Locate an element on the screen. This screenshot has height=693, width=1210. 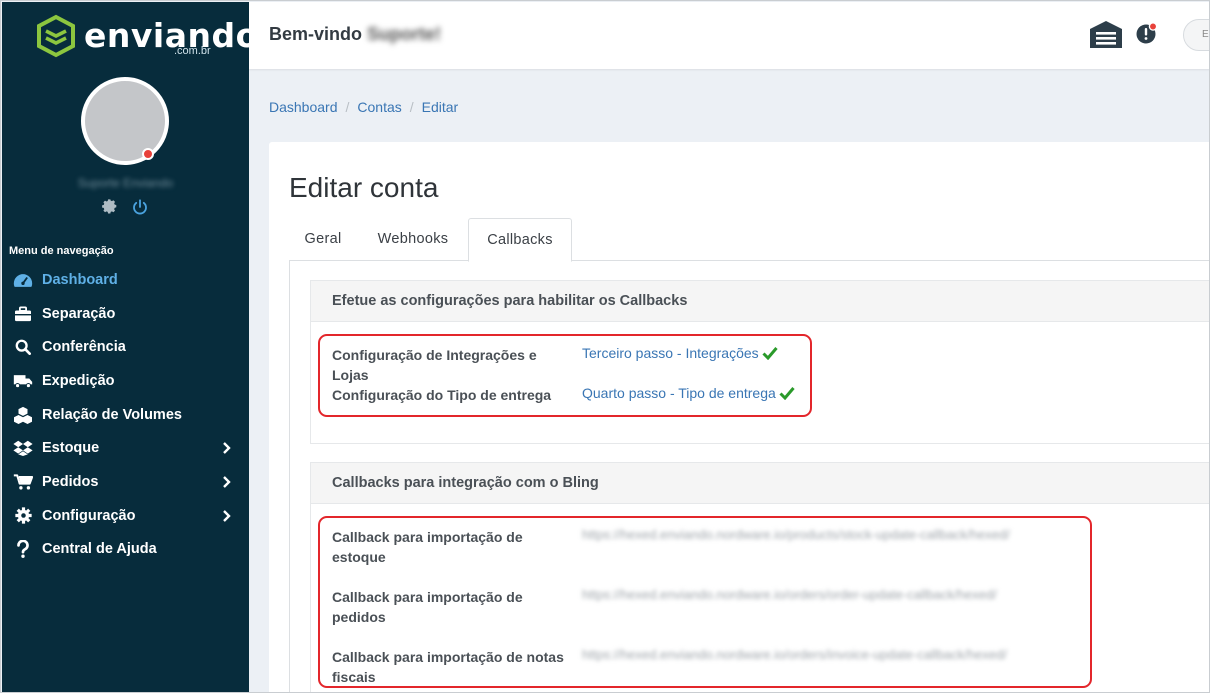
breadcrumb-editar: Editar is located at coordinates (440, 107).